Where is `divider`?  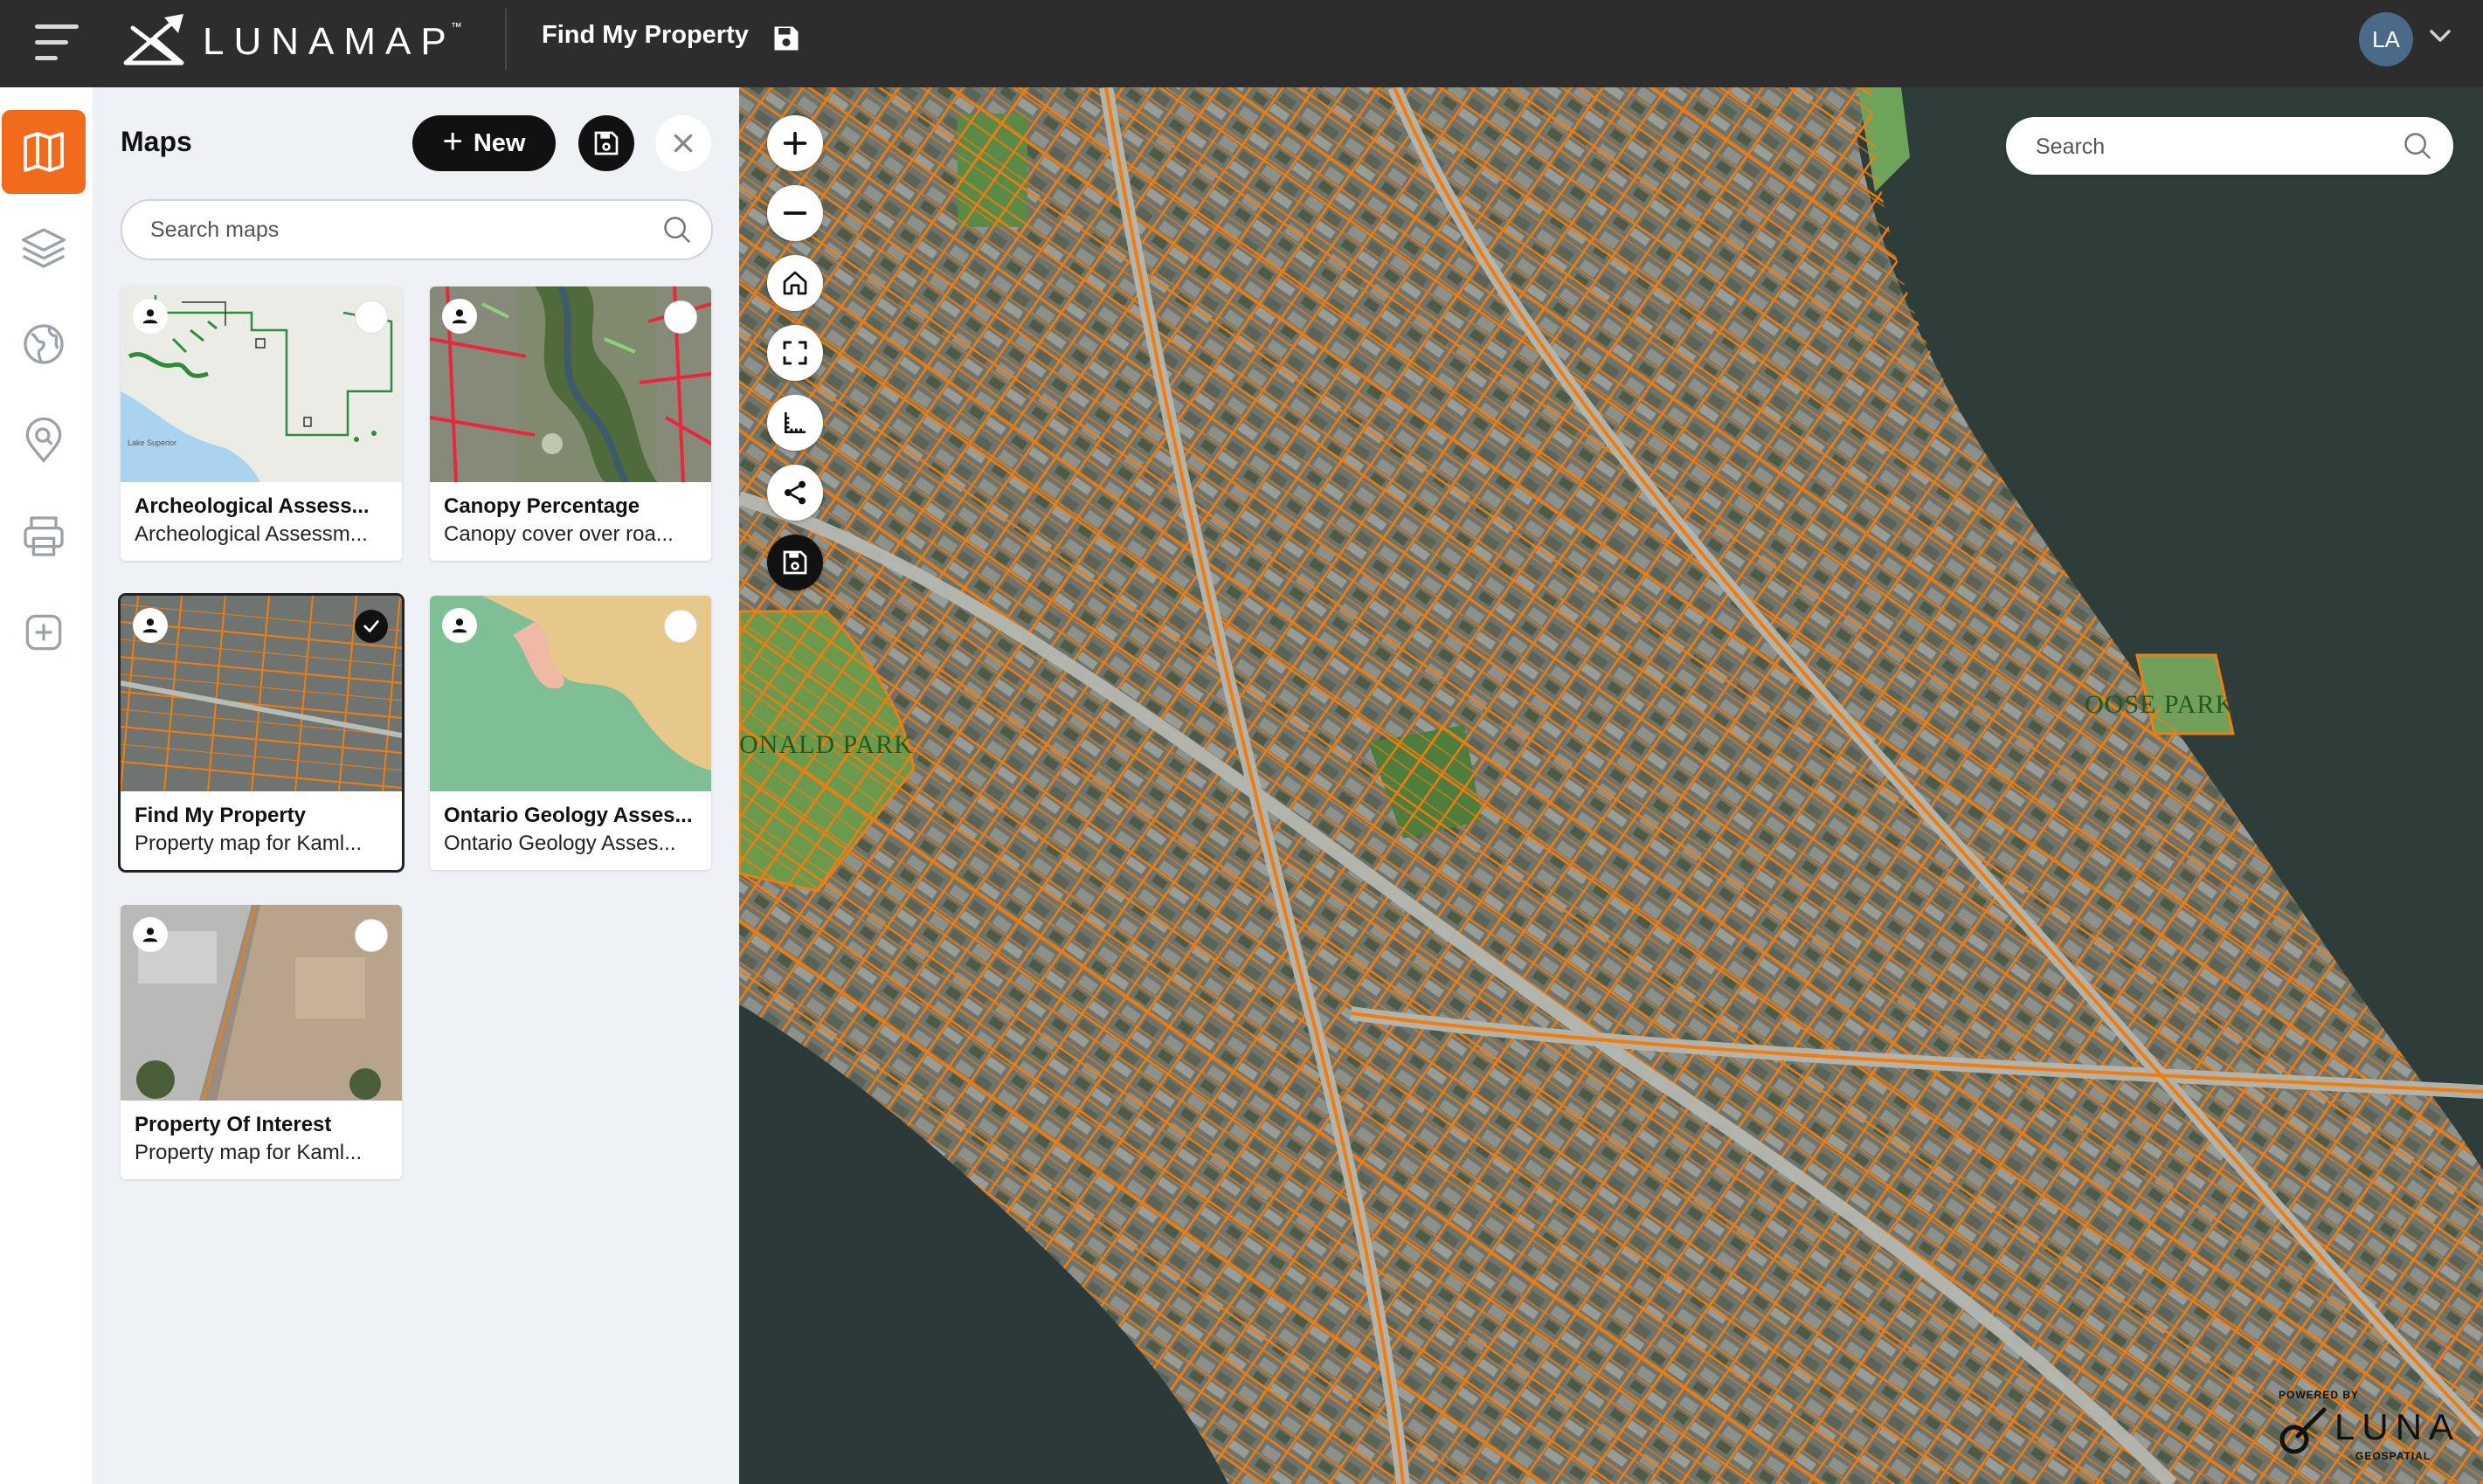 divider is located at coordinates (506, 39).